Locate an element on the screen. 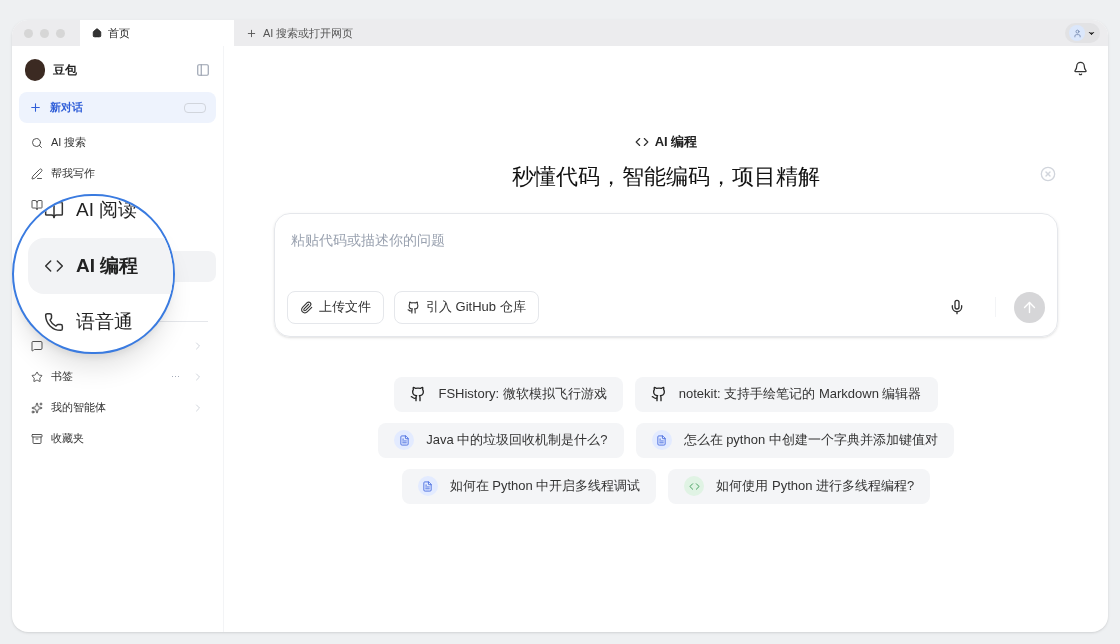  magnified-item: AI 编程 is located at coordinates (100, 266).